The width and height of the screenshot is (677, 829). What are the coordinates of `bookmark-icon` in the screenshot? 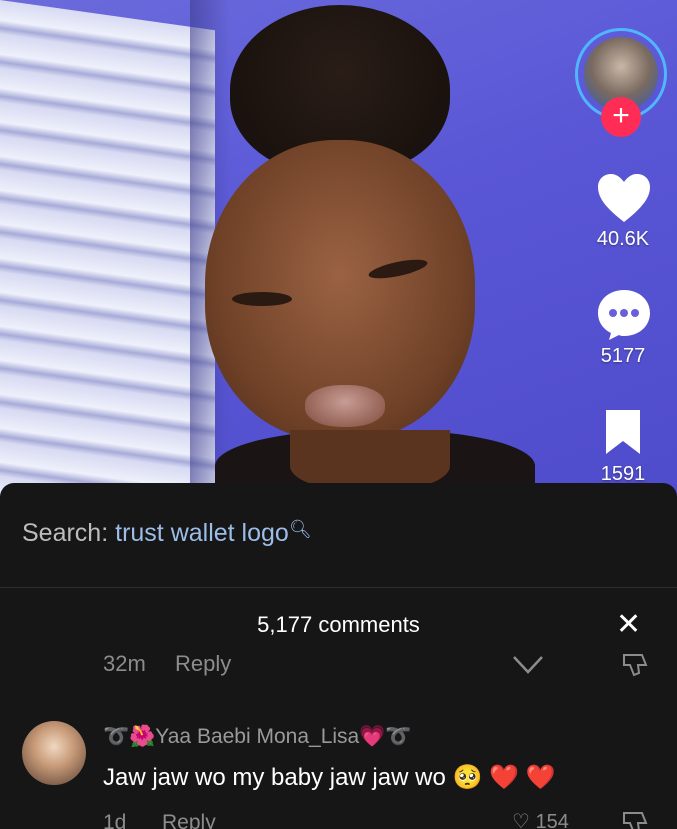 It's located at (623, 432).